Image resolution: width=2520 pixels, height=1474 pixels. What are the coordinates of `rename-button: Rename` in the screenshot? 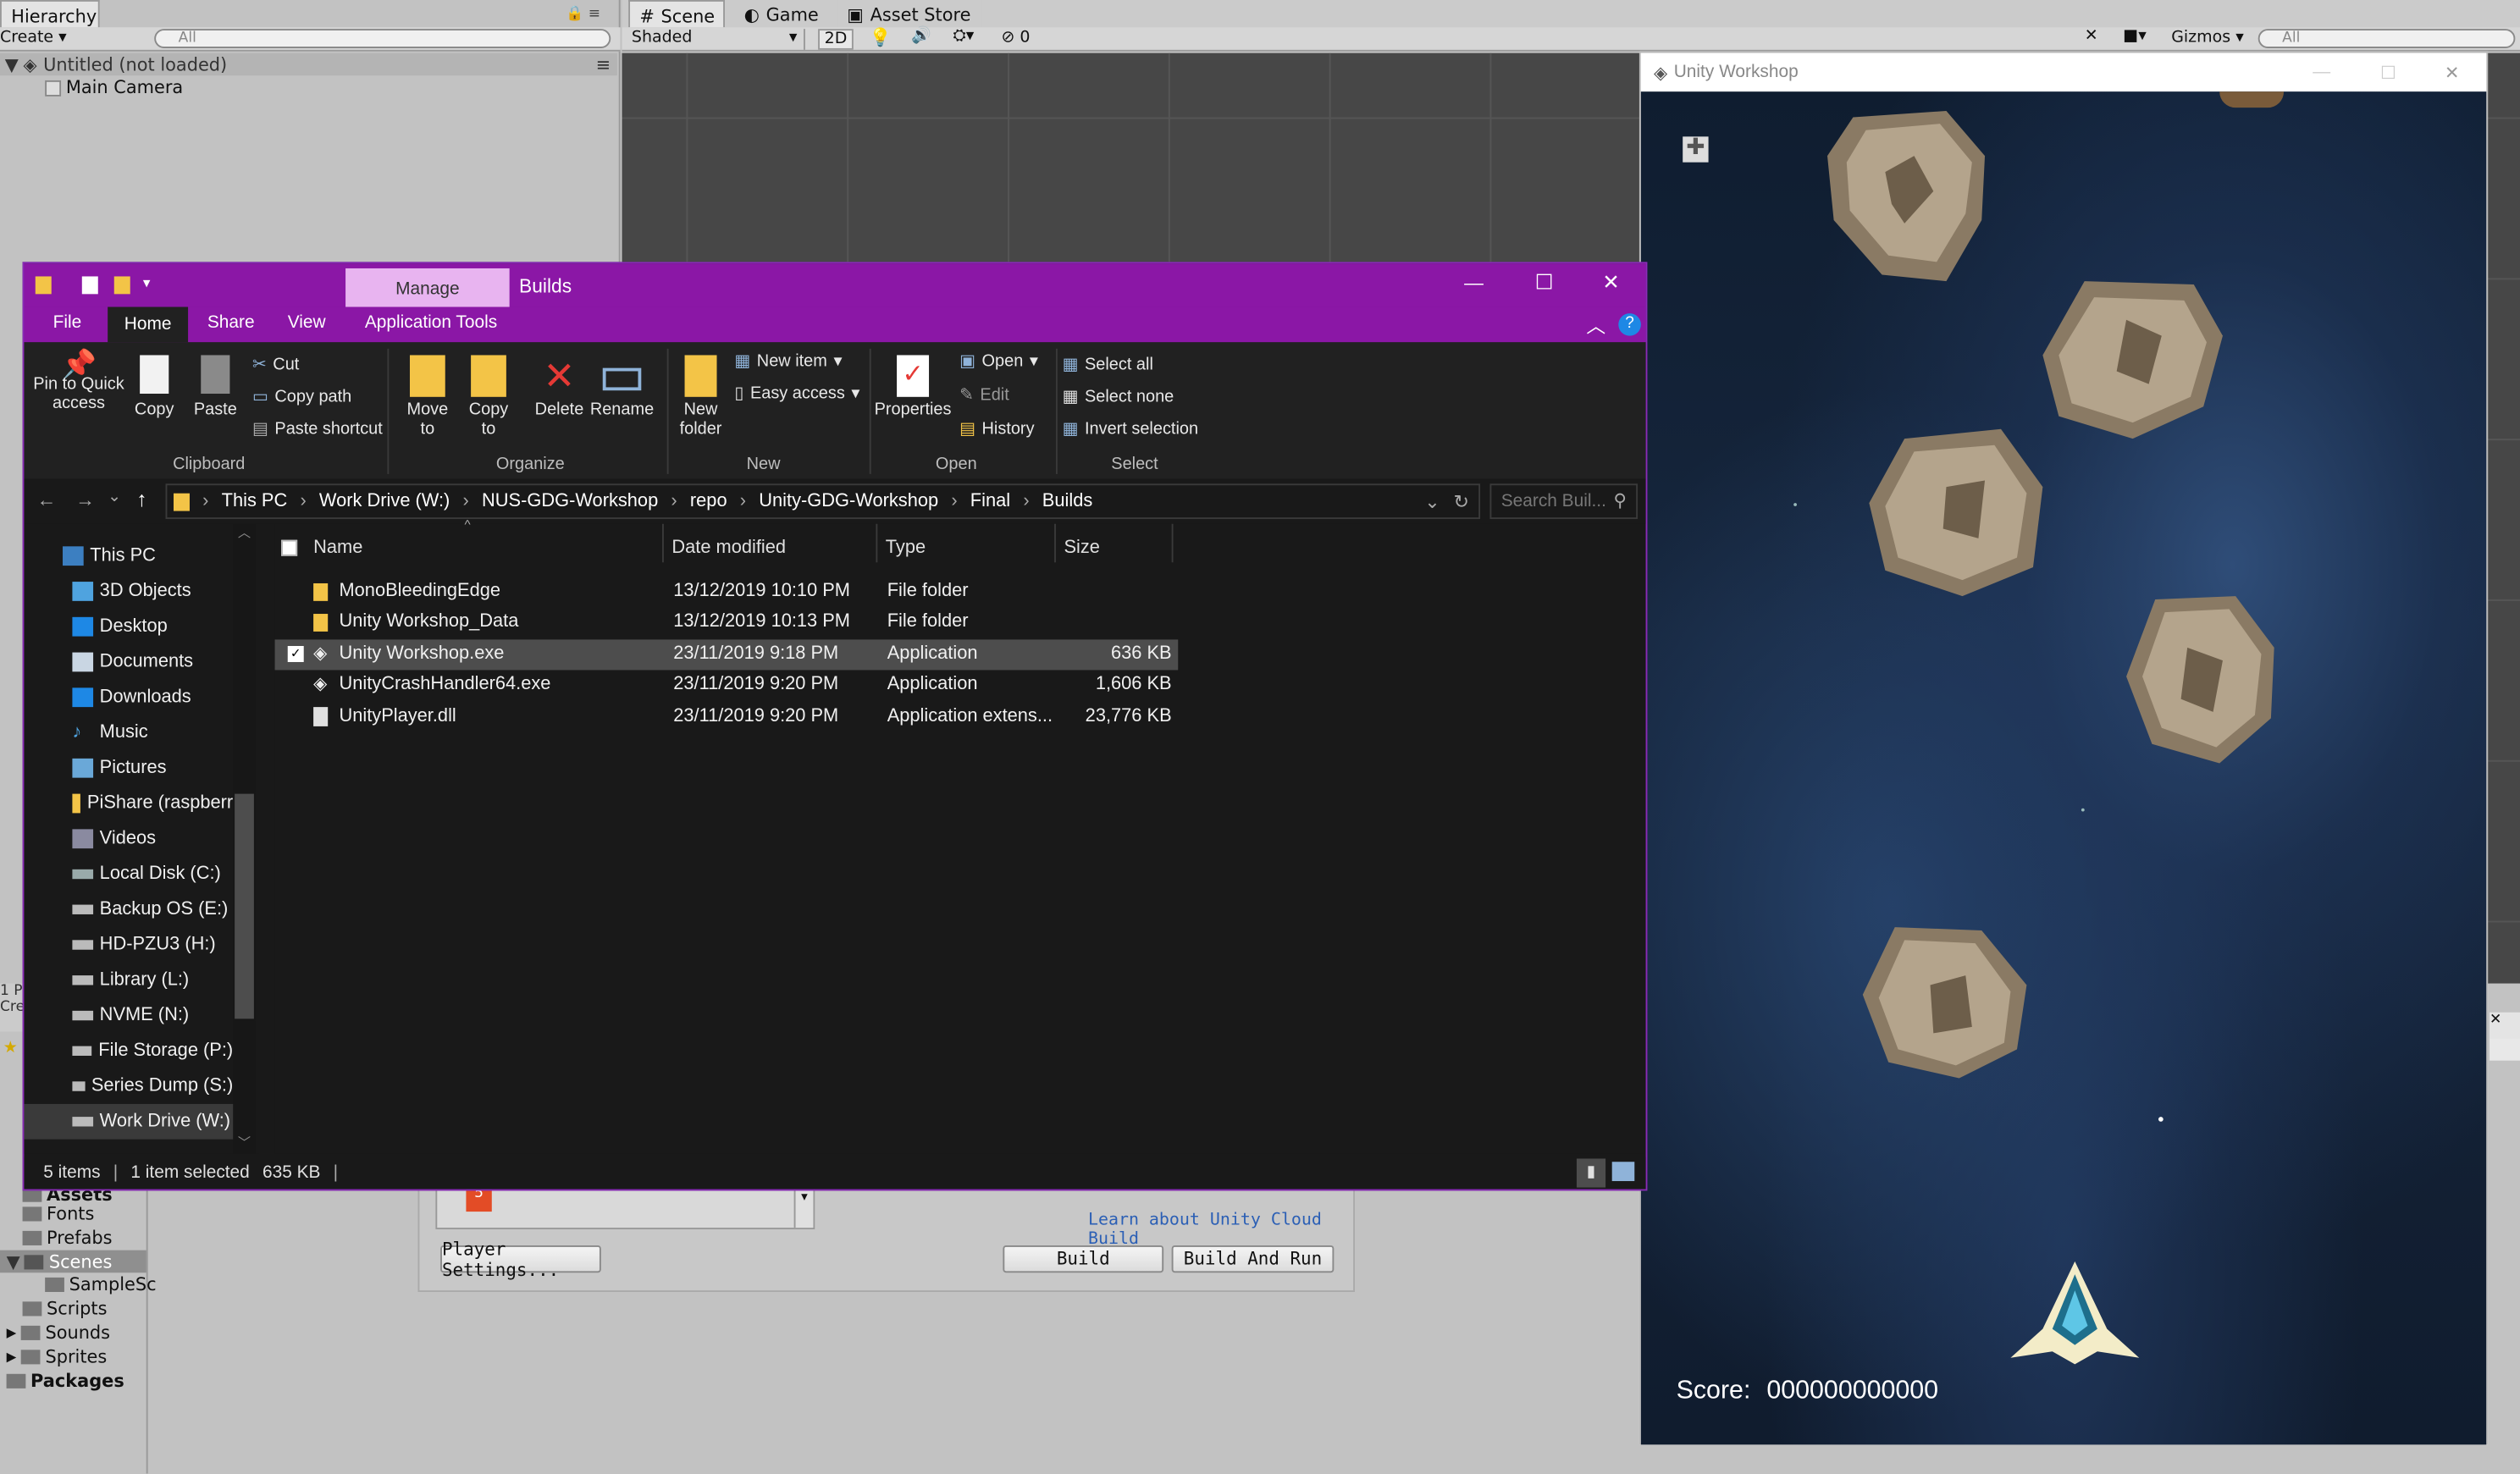 It's located at (622, 387).